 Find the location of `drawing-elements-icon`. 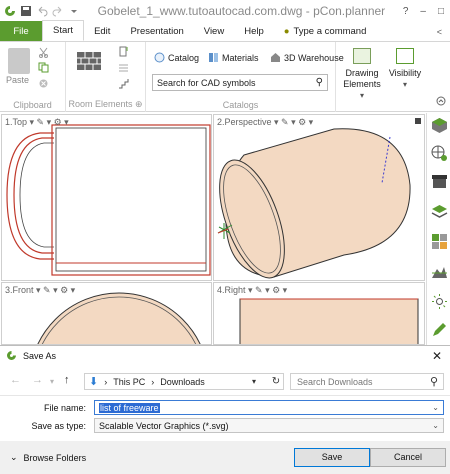

drawing-elements-icon is located at coordinates (362, 56).